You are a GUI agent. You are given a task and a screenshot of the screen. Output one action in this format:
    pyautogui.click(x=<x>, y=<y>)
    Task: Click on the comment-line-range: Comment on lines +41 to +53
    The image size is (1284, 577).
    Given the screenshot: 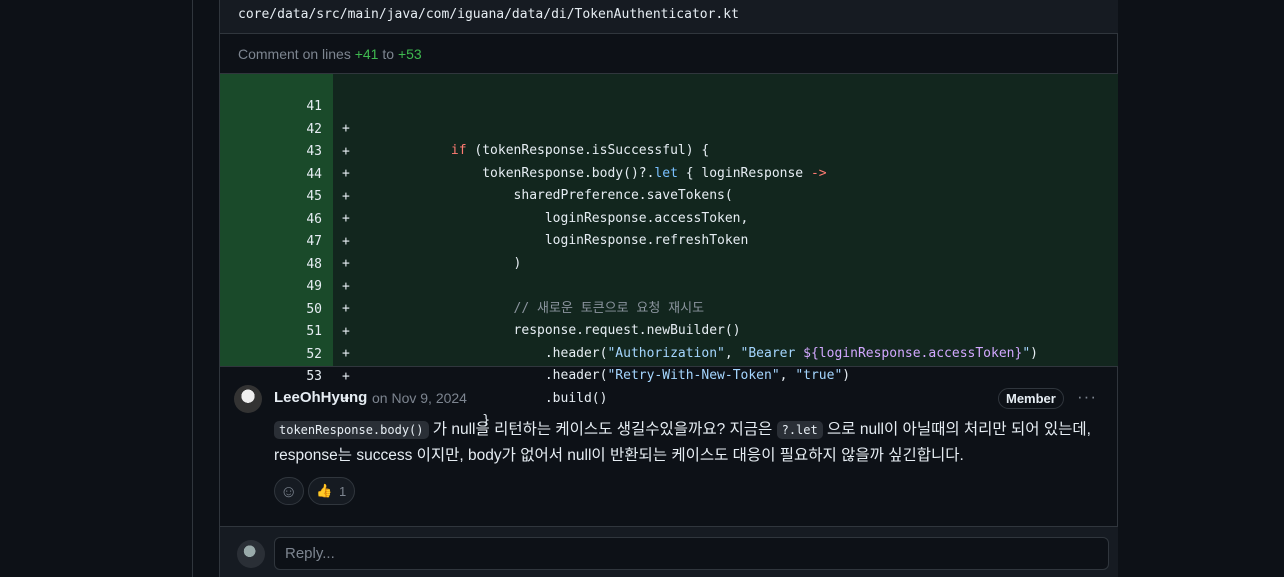 What is the action you would take?
    pyautogui.click(x=330, y=54)
    